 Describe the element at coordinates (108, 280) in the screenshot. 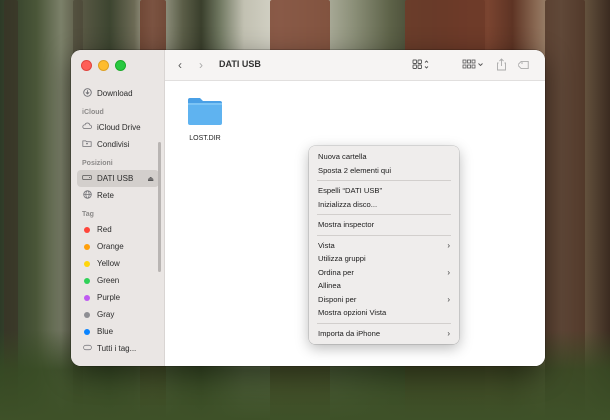

I see `sidebar-item-label: Green` at that location.